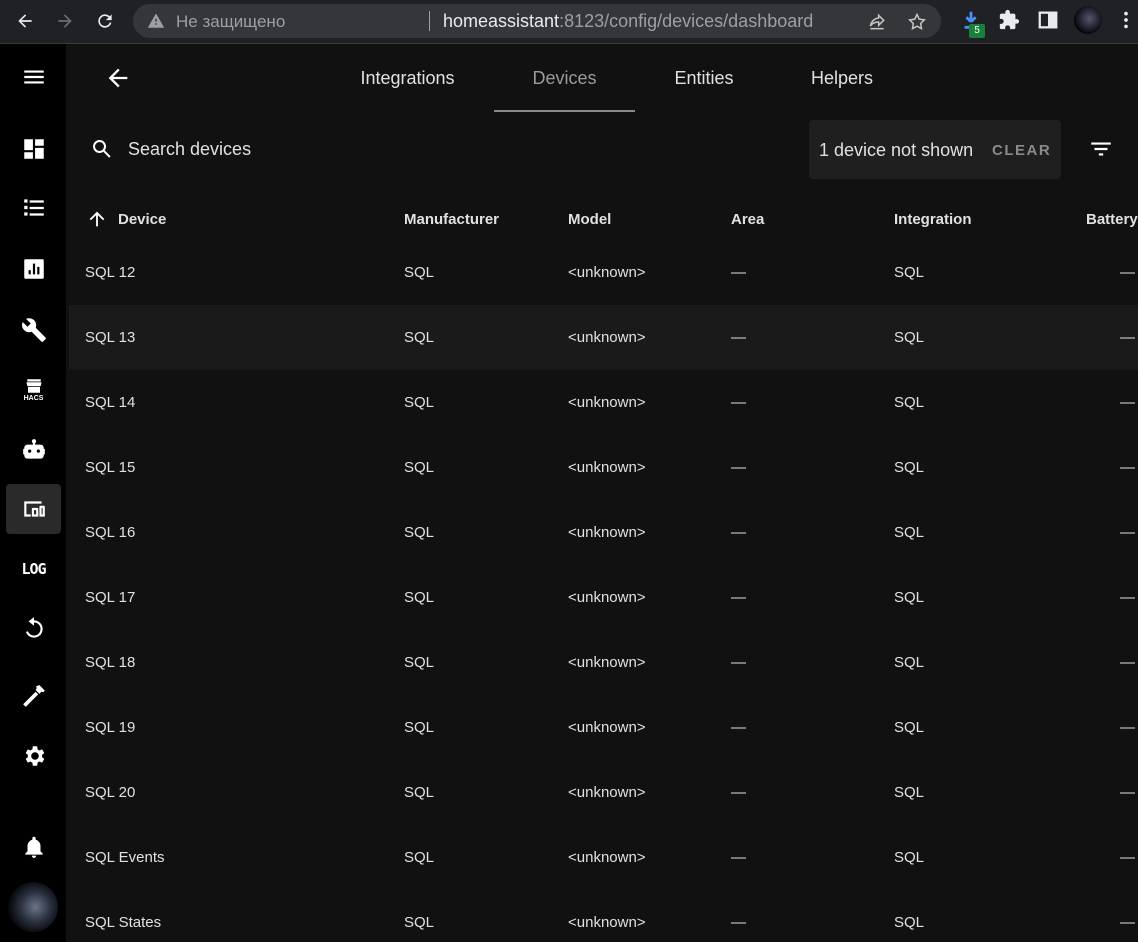 Image resolution: width=1138 pixels, height=942 pixels. Describe the element at coordinates (65, 21) in the screenshot. I see `forward-arrow-icon` at that location.